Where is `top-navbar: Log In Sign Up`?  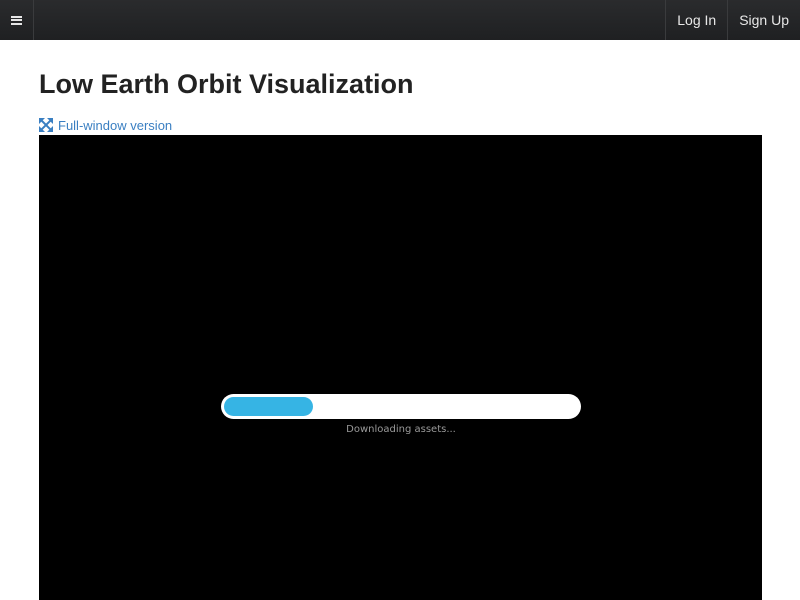 top-navbar: Log In Sign Up is located at coordinates (400, 20).